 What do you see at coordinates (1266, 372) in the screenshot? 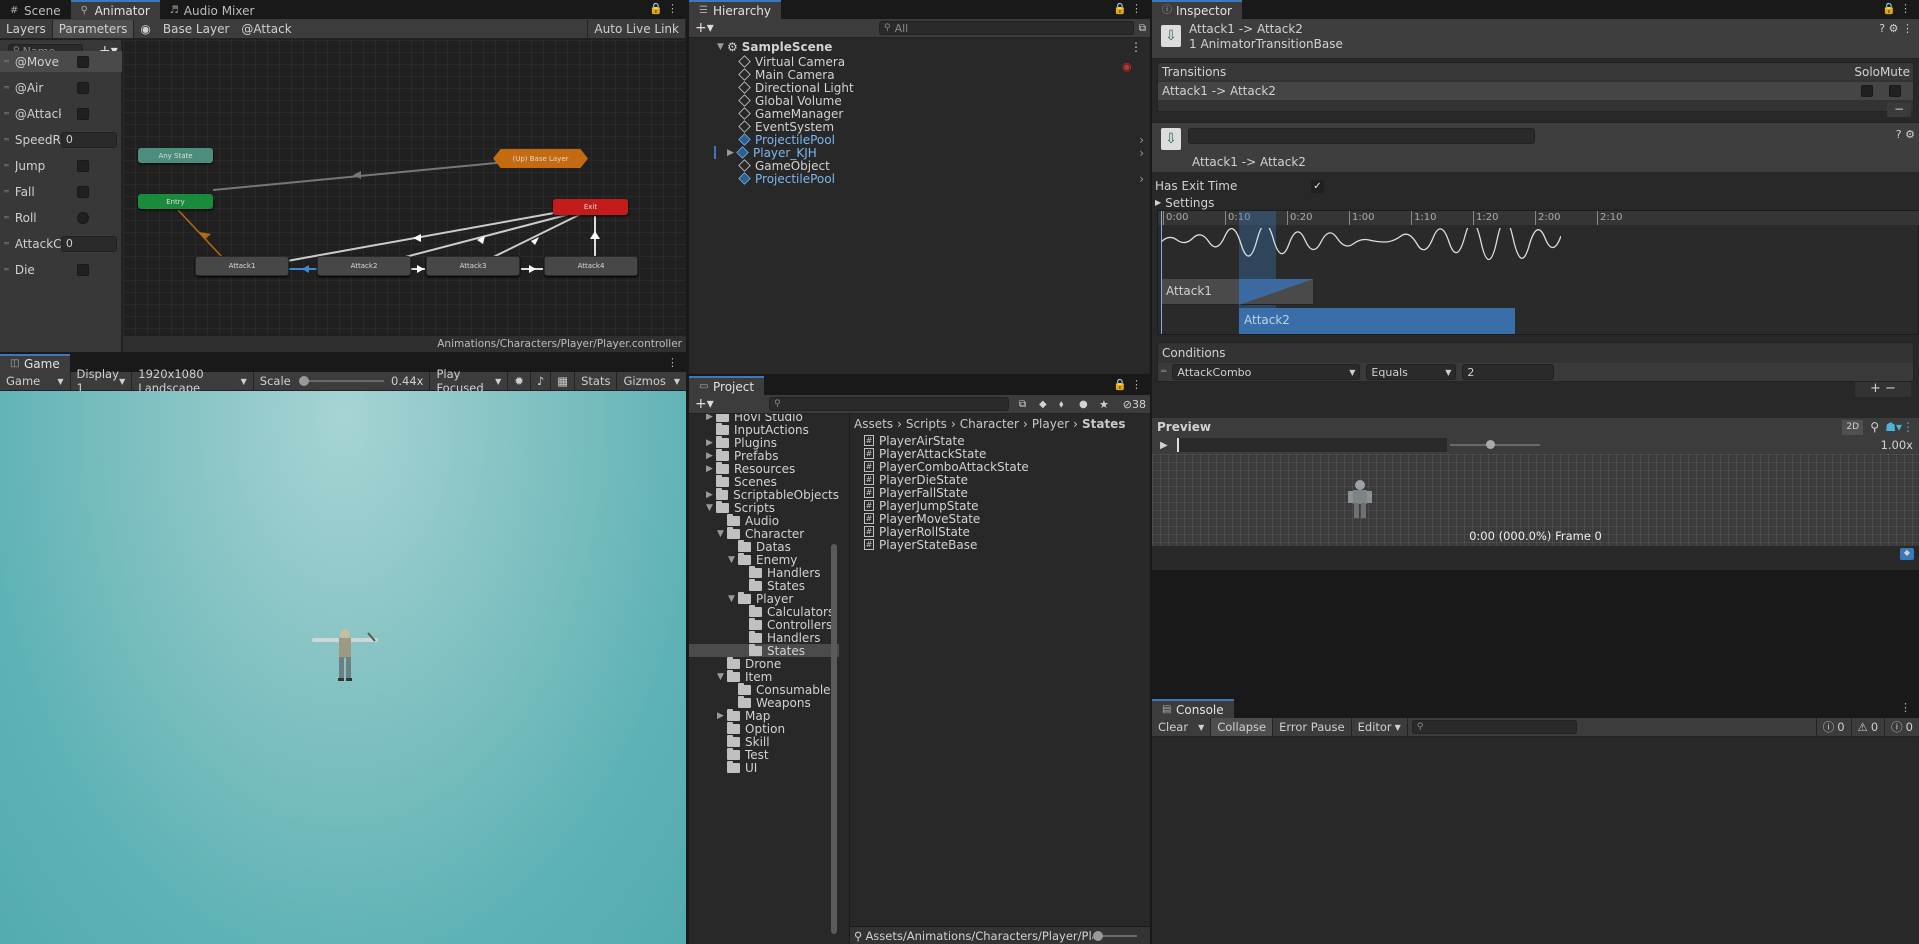
I see `condition-param-dropdown: AttackCombo ▼` at bounding box center [1266, 372].